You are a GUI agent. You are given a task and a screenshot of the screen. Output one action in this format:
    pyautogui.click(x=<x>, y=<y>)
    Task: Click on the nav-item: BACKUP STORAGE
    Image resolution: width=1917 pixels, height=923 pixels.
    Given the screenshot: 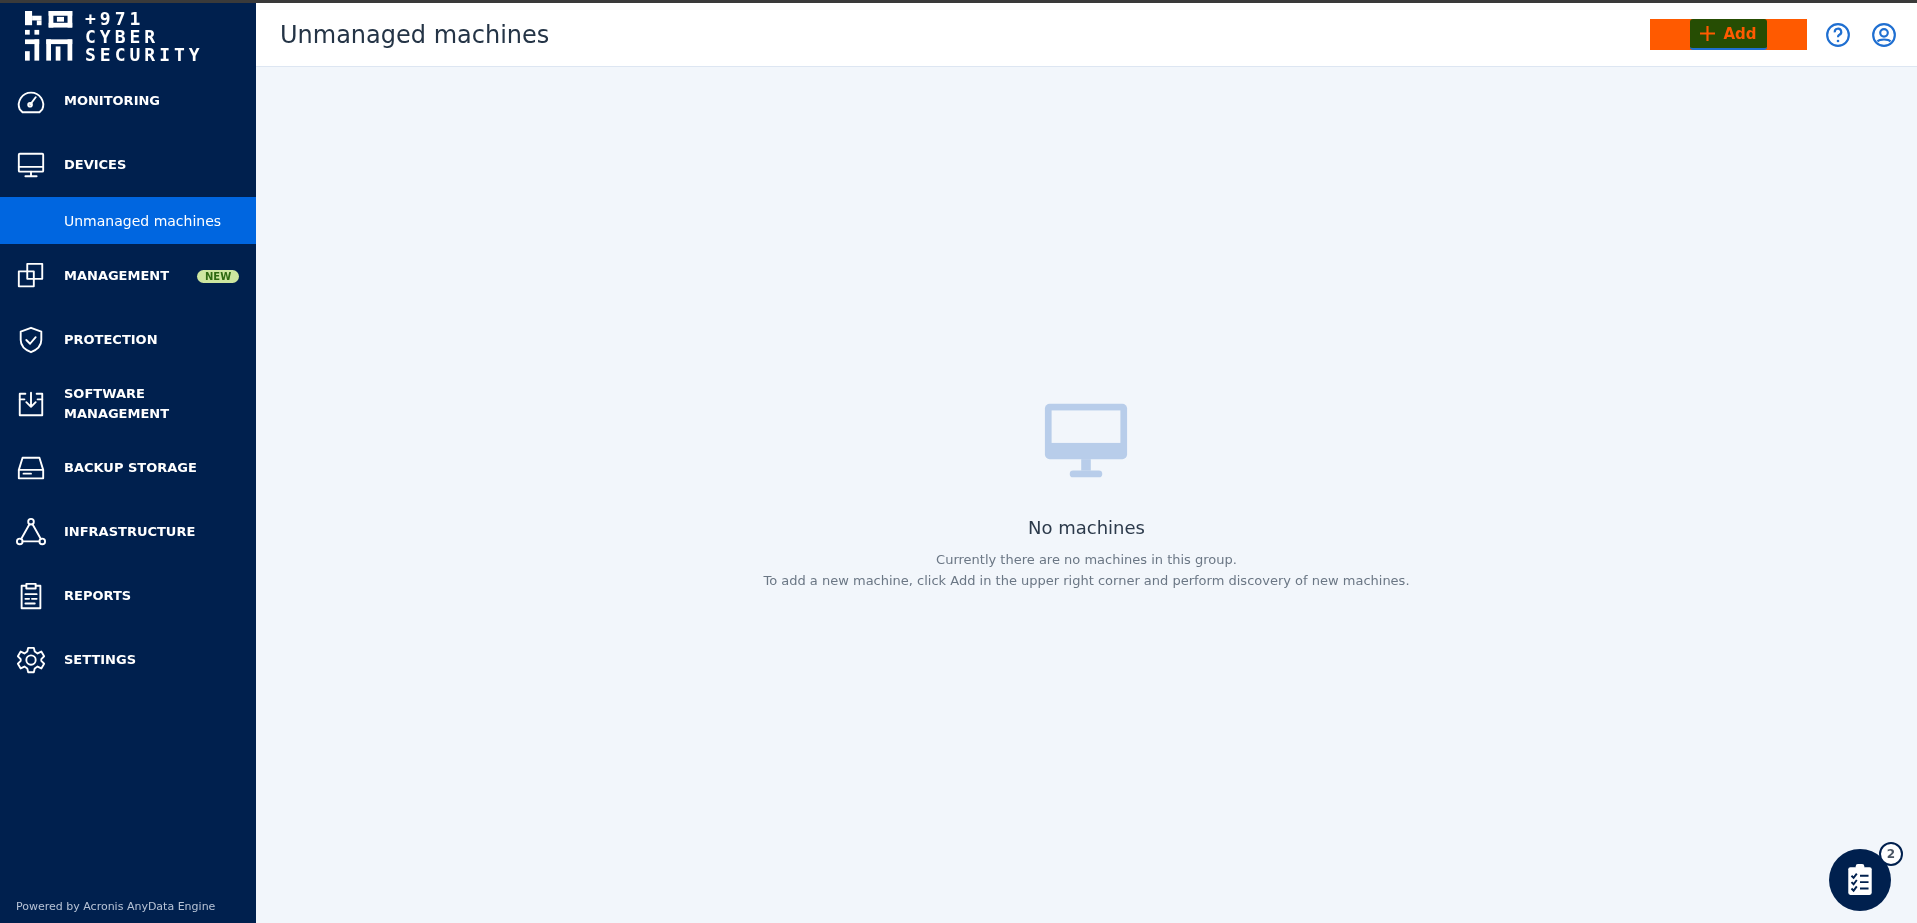 What is the action you would take?
    pyautogui.click(x=128, y=468)
    